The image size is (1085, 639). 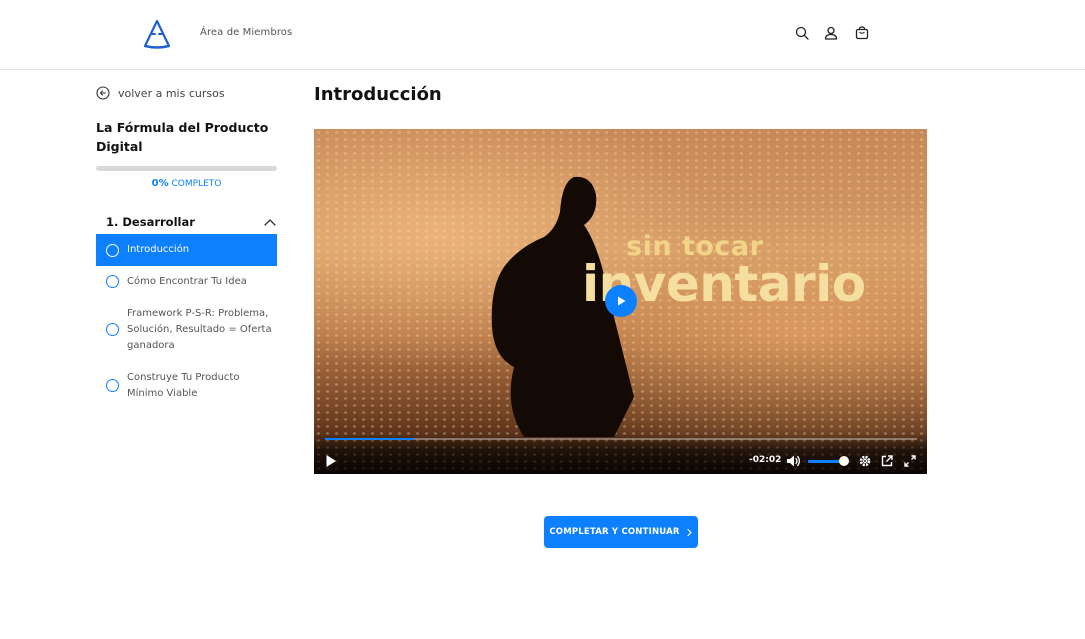 I want to click on cart-icon, so click(x=862, y=33).